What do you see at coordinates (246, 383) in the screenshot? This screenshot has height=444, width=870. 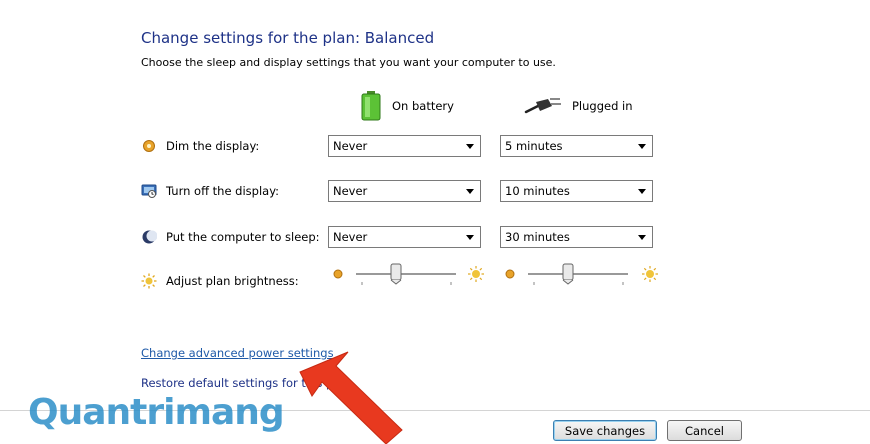 I see `restore-default-settings-link: Restore default settings for this plan` at bounding box center [246, 383].